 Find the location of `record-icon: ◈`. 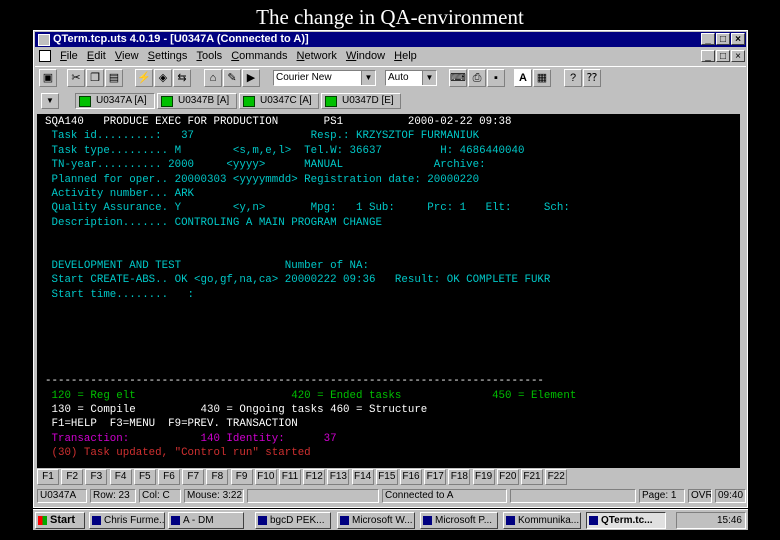

record-icon: ◈ is located at coordinates (163, 78).